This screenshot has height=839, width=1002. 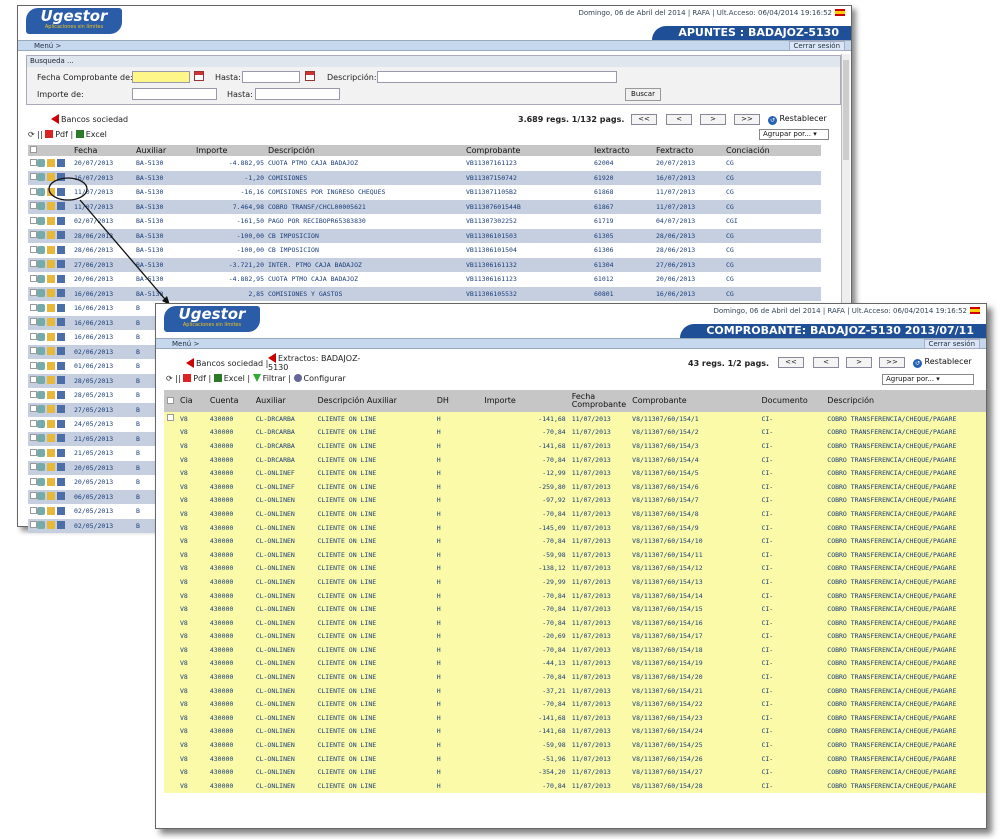 What do you see at coordinates (791, 362) in the screenshot?
I see `first-page-button: <<` at bounding box center [791, 362].